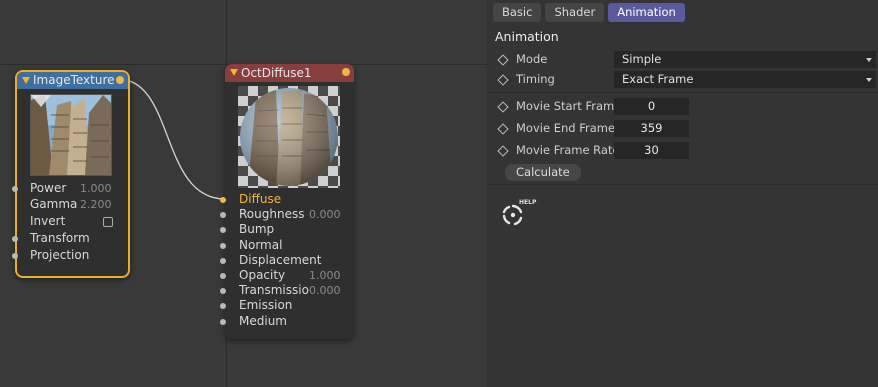 This screenshot has height=387, width=878. I want to click on input-emission: Emission, so click(287, 305).